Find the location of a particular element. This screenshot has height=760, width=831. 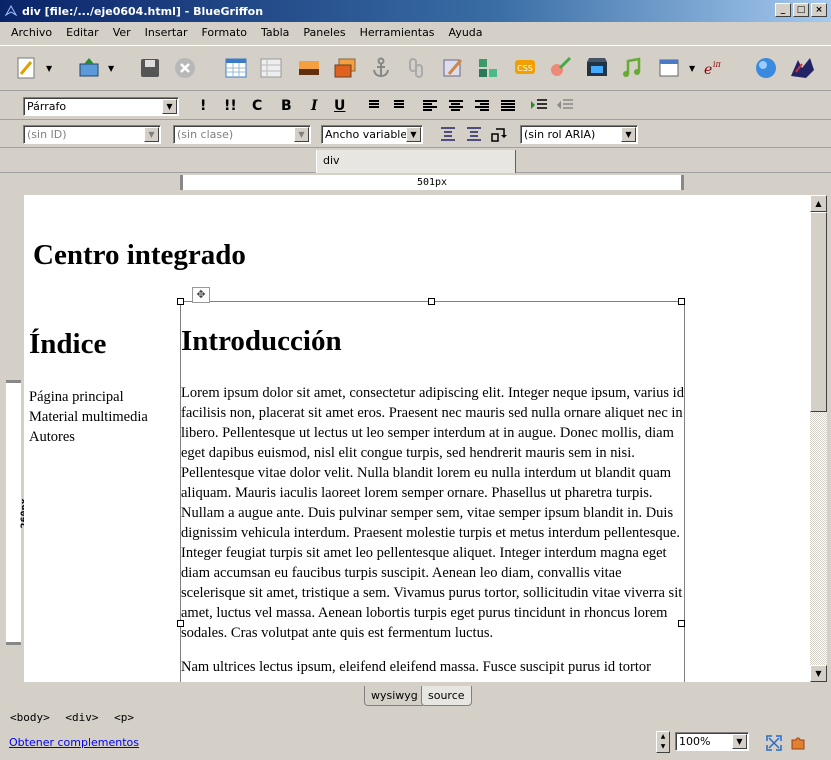

bullet-list-icon is located at coordinates (372, 106).